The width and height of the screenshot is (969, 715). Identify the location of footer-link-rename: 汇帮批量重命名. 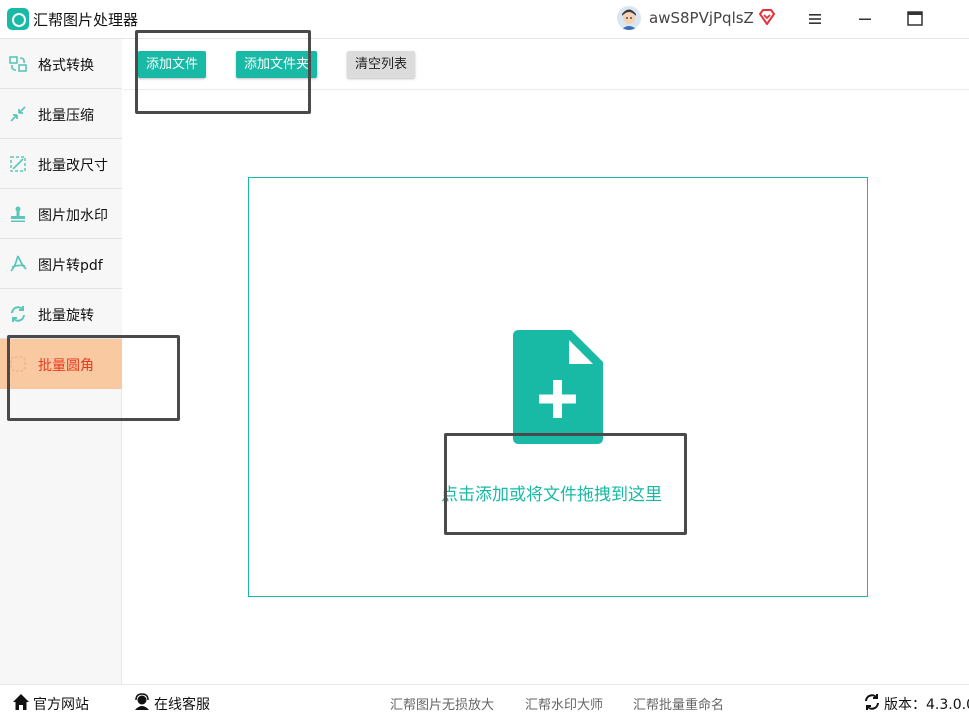
(678, 703).